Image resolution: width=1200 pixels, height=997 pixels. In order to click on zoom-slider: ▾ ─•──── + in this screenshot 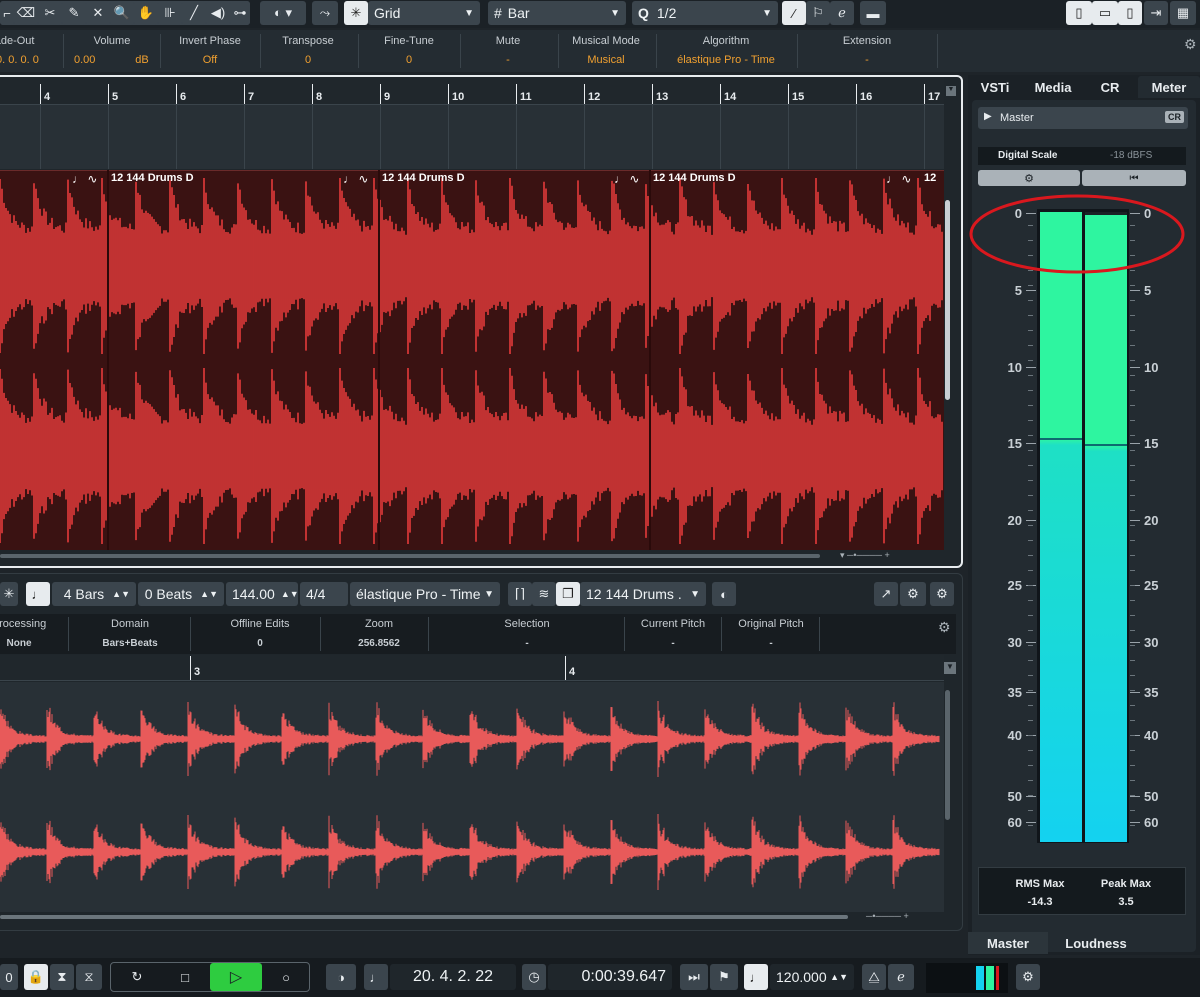, I will do `click(890, 556)`.